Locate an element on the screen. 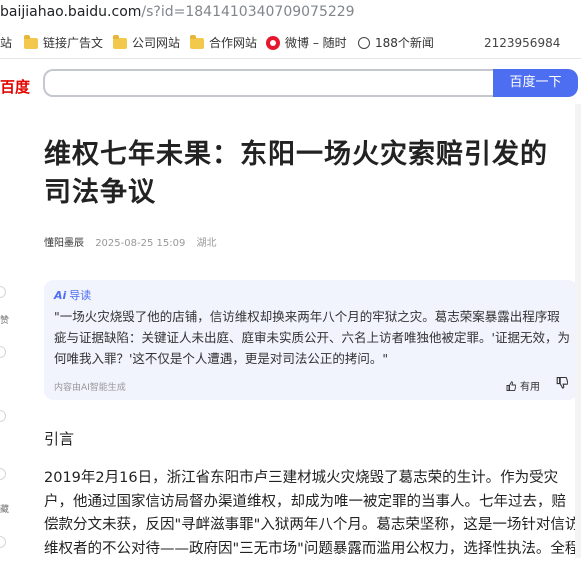 This screenshot has height=561, width=581. search-input is located at coordinates (268, 83).